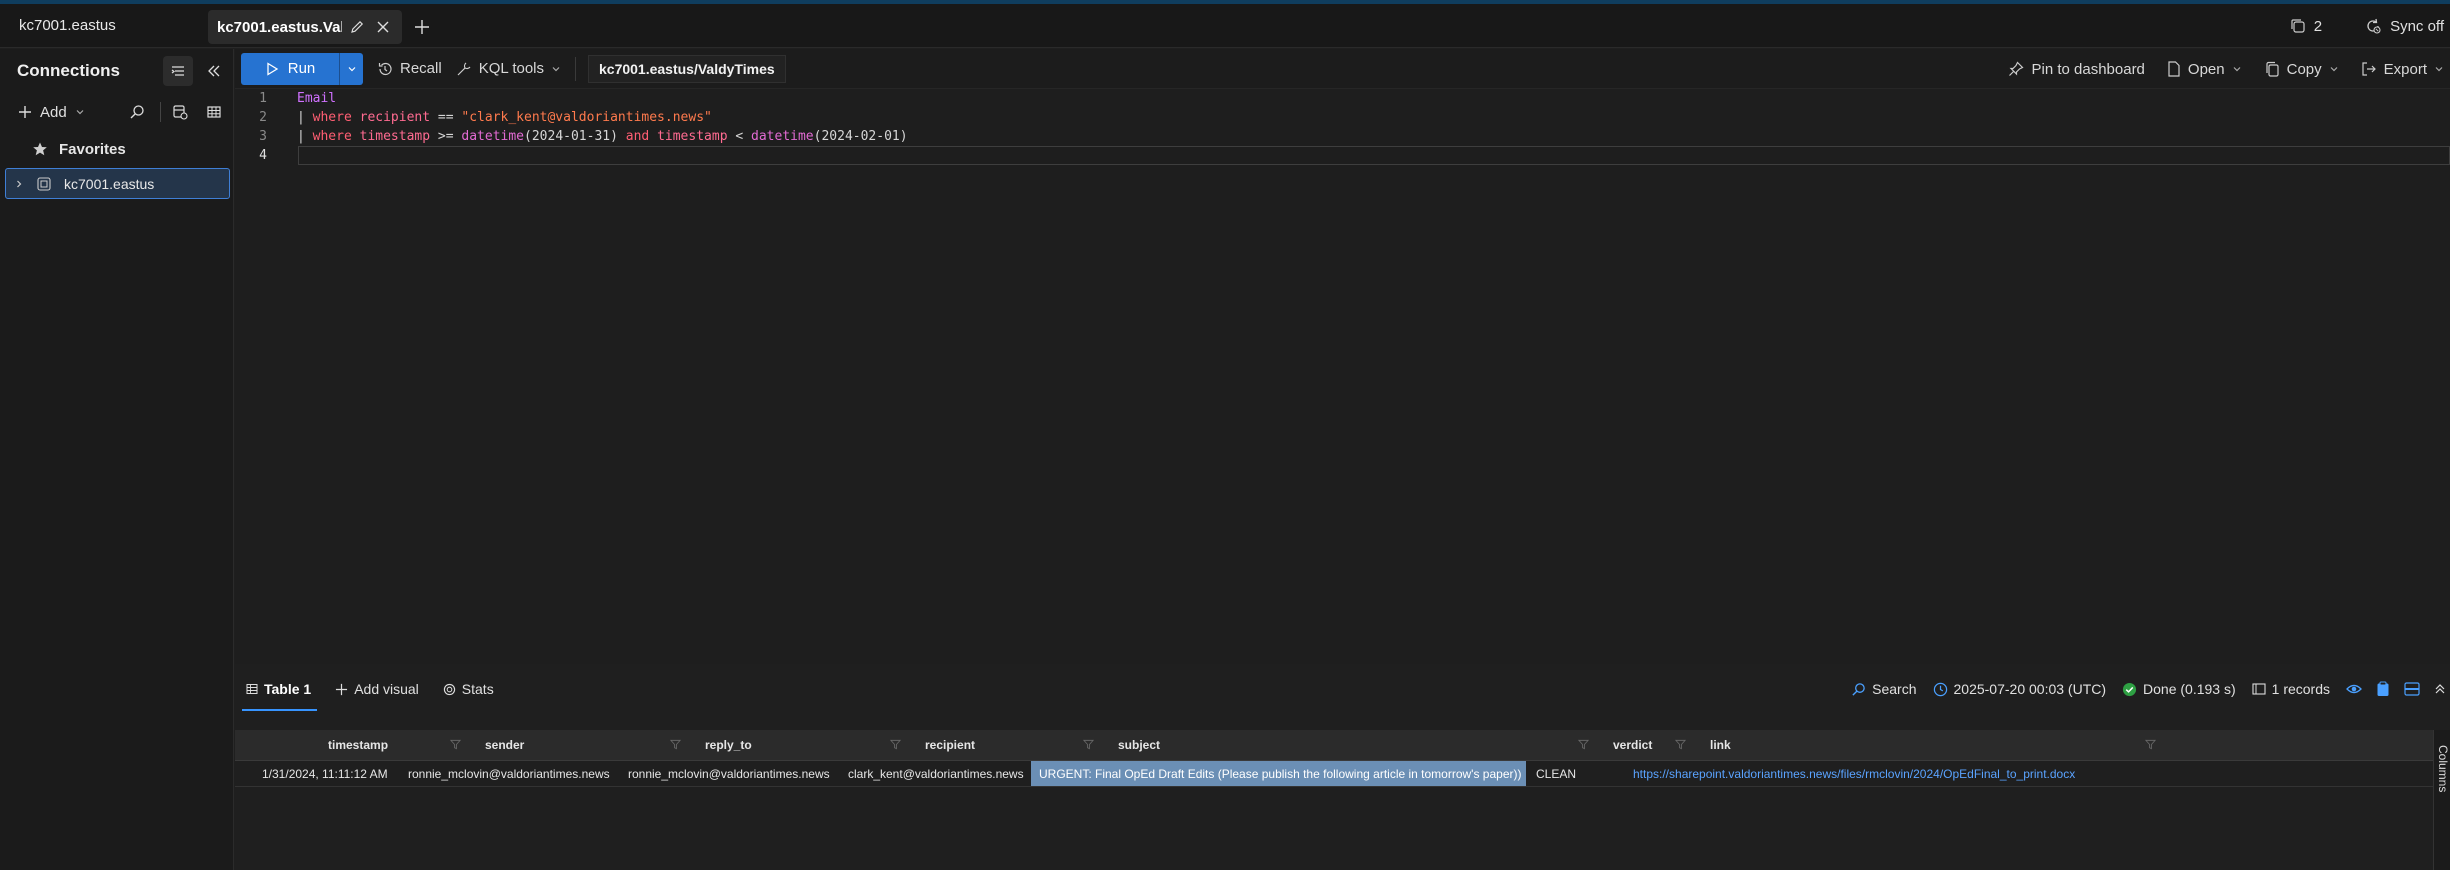 Image resolution: width=2450 pixels, height=870 pixels. Describe the element at coordinates (739, 136) in the screenshot. I see `code-operator: <` at that location.